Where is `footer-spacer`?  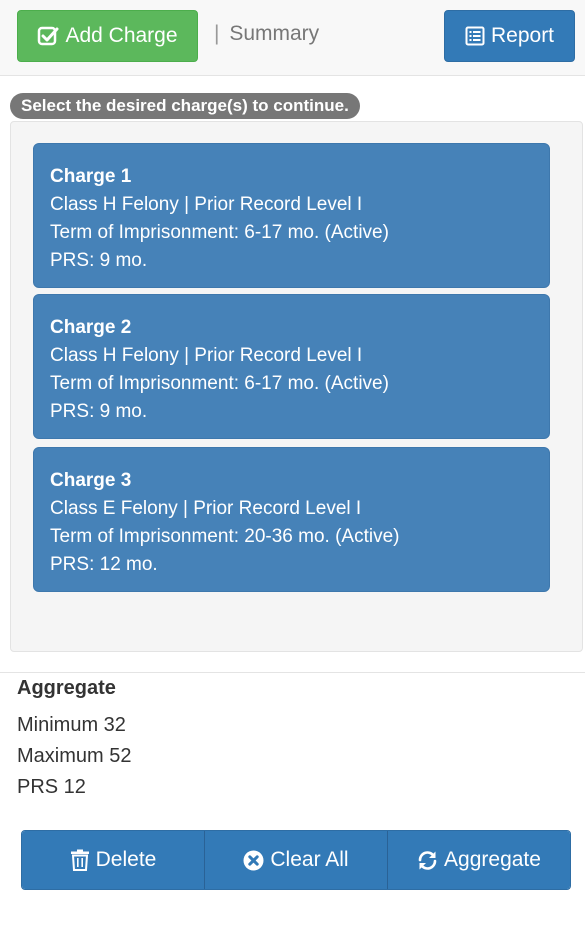 footer-spacer is located at coordinates (292, 914).